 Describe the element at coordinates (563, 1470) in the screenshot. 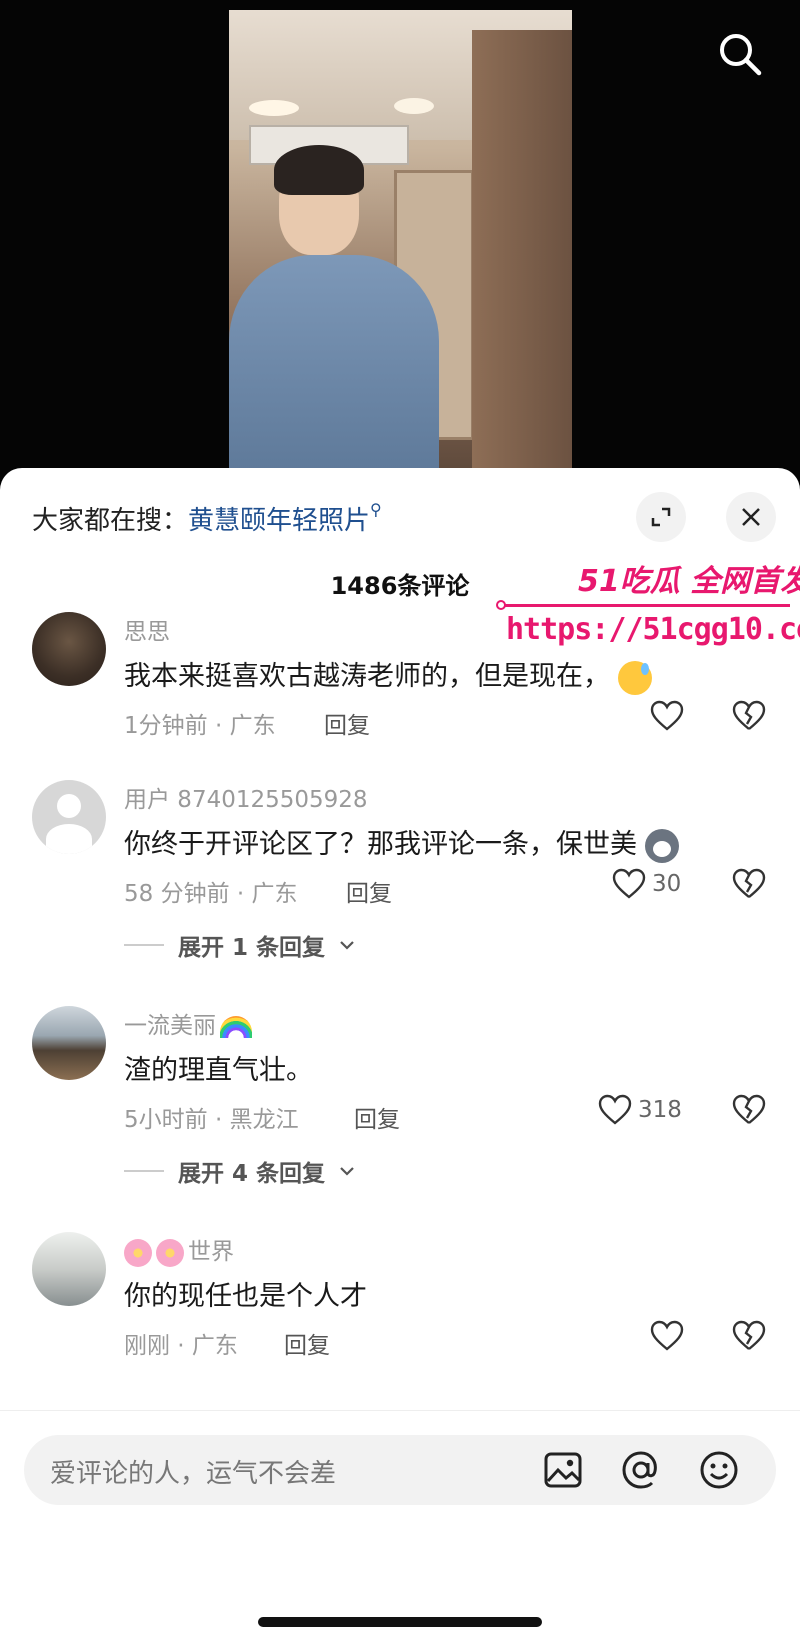

I see `image-icon` at that location.